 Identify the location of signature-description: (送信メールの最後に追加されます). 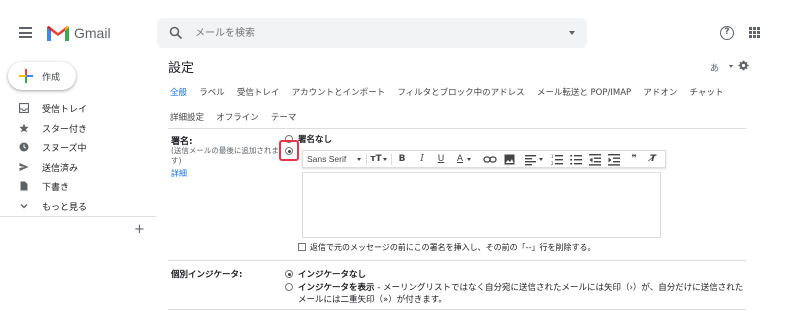
(225, 155).